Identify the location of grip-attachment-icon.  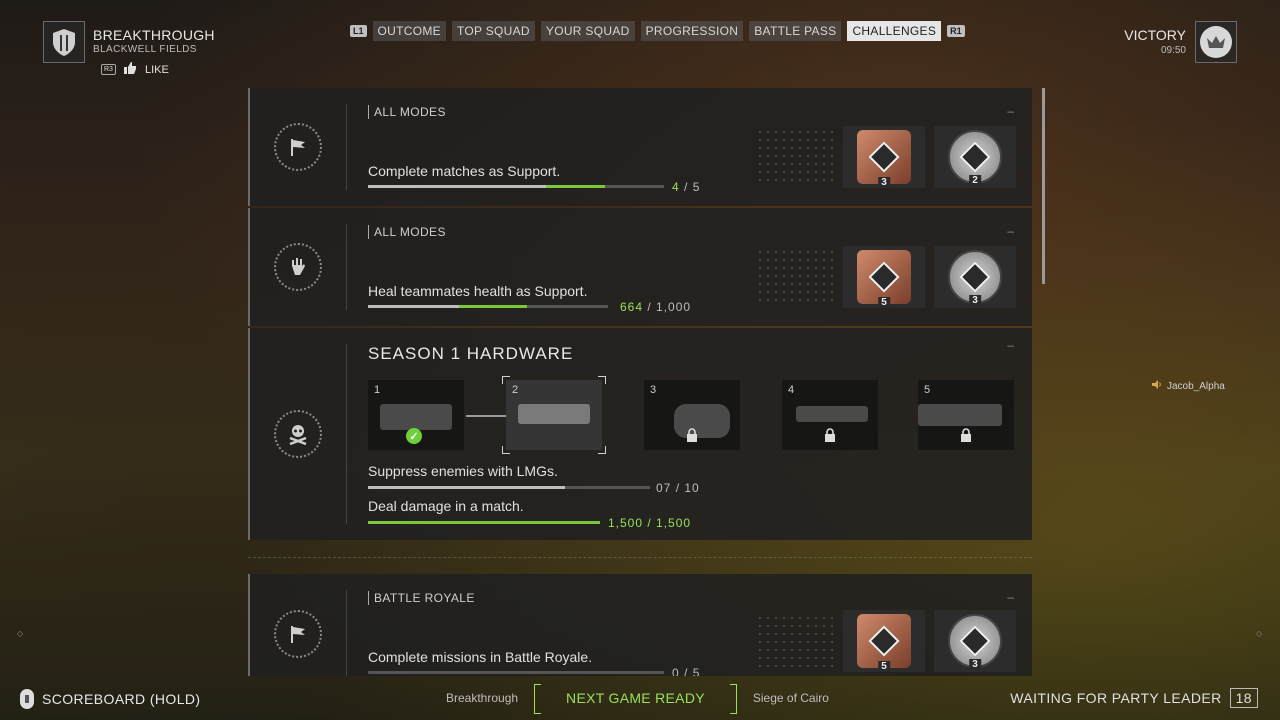
(832, 414).